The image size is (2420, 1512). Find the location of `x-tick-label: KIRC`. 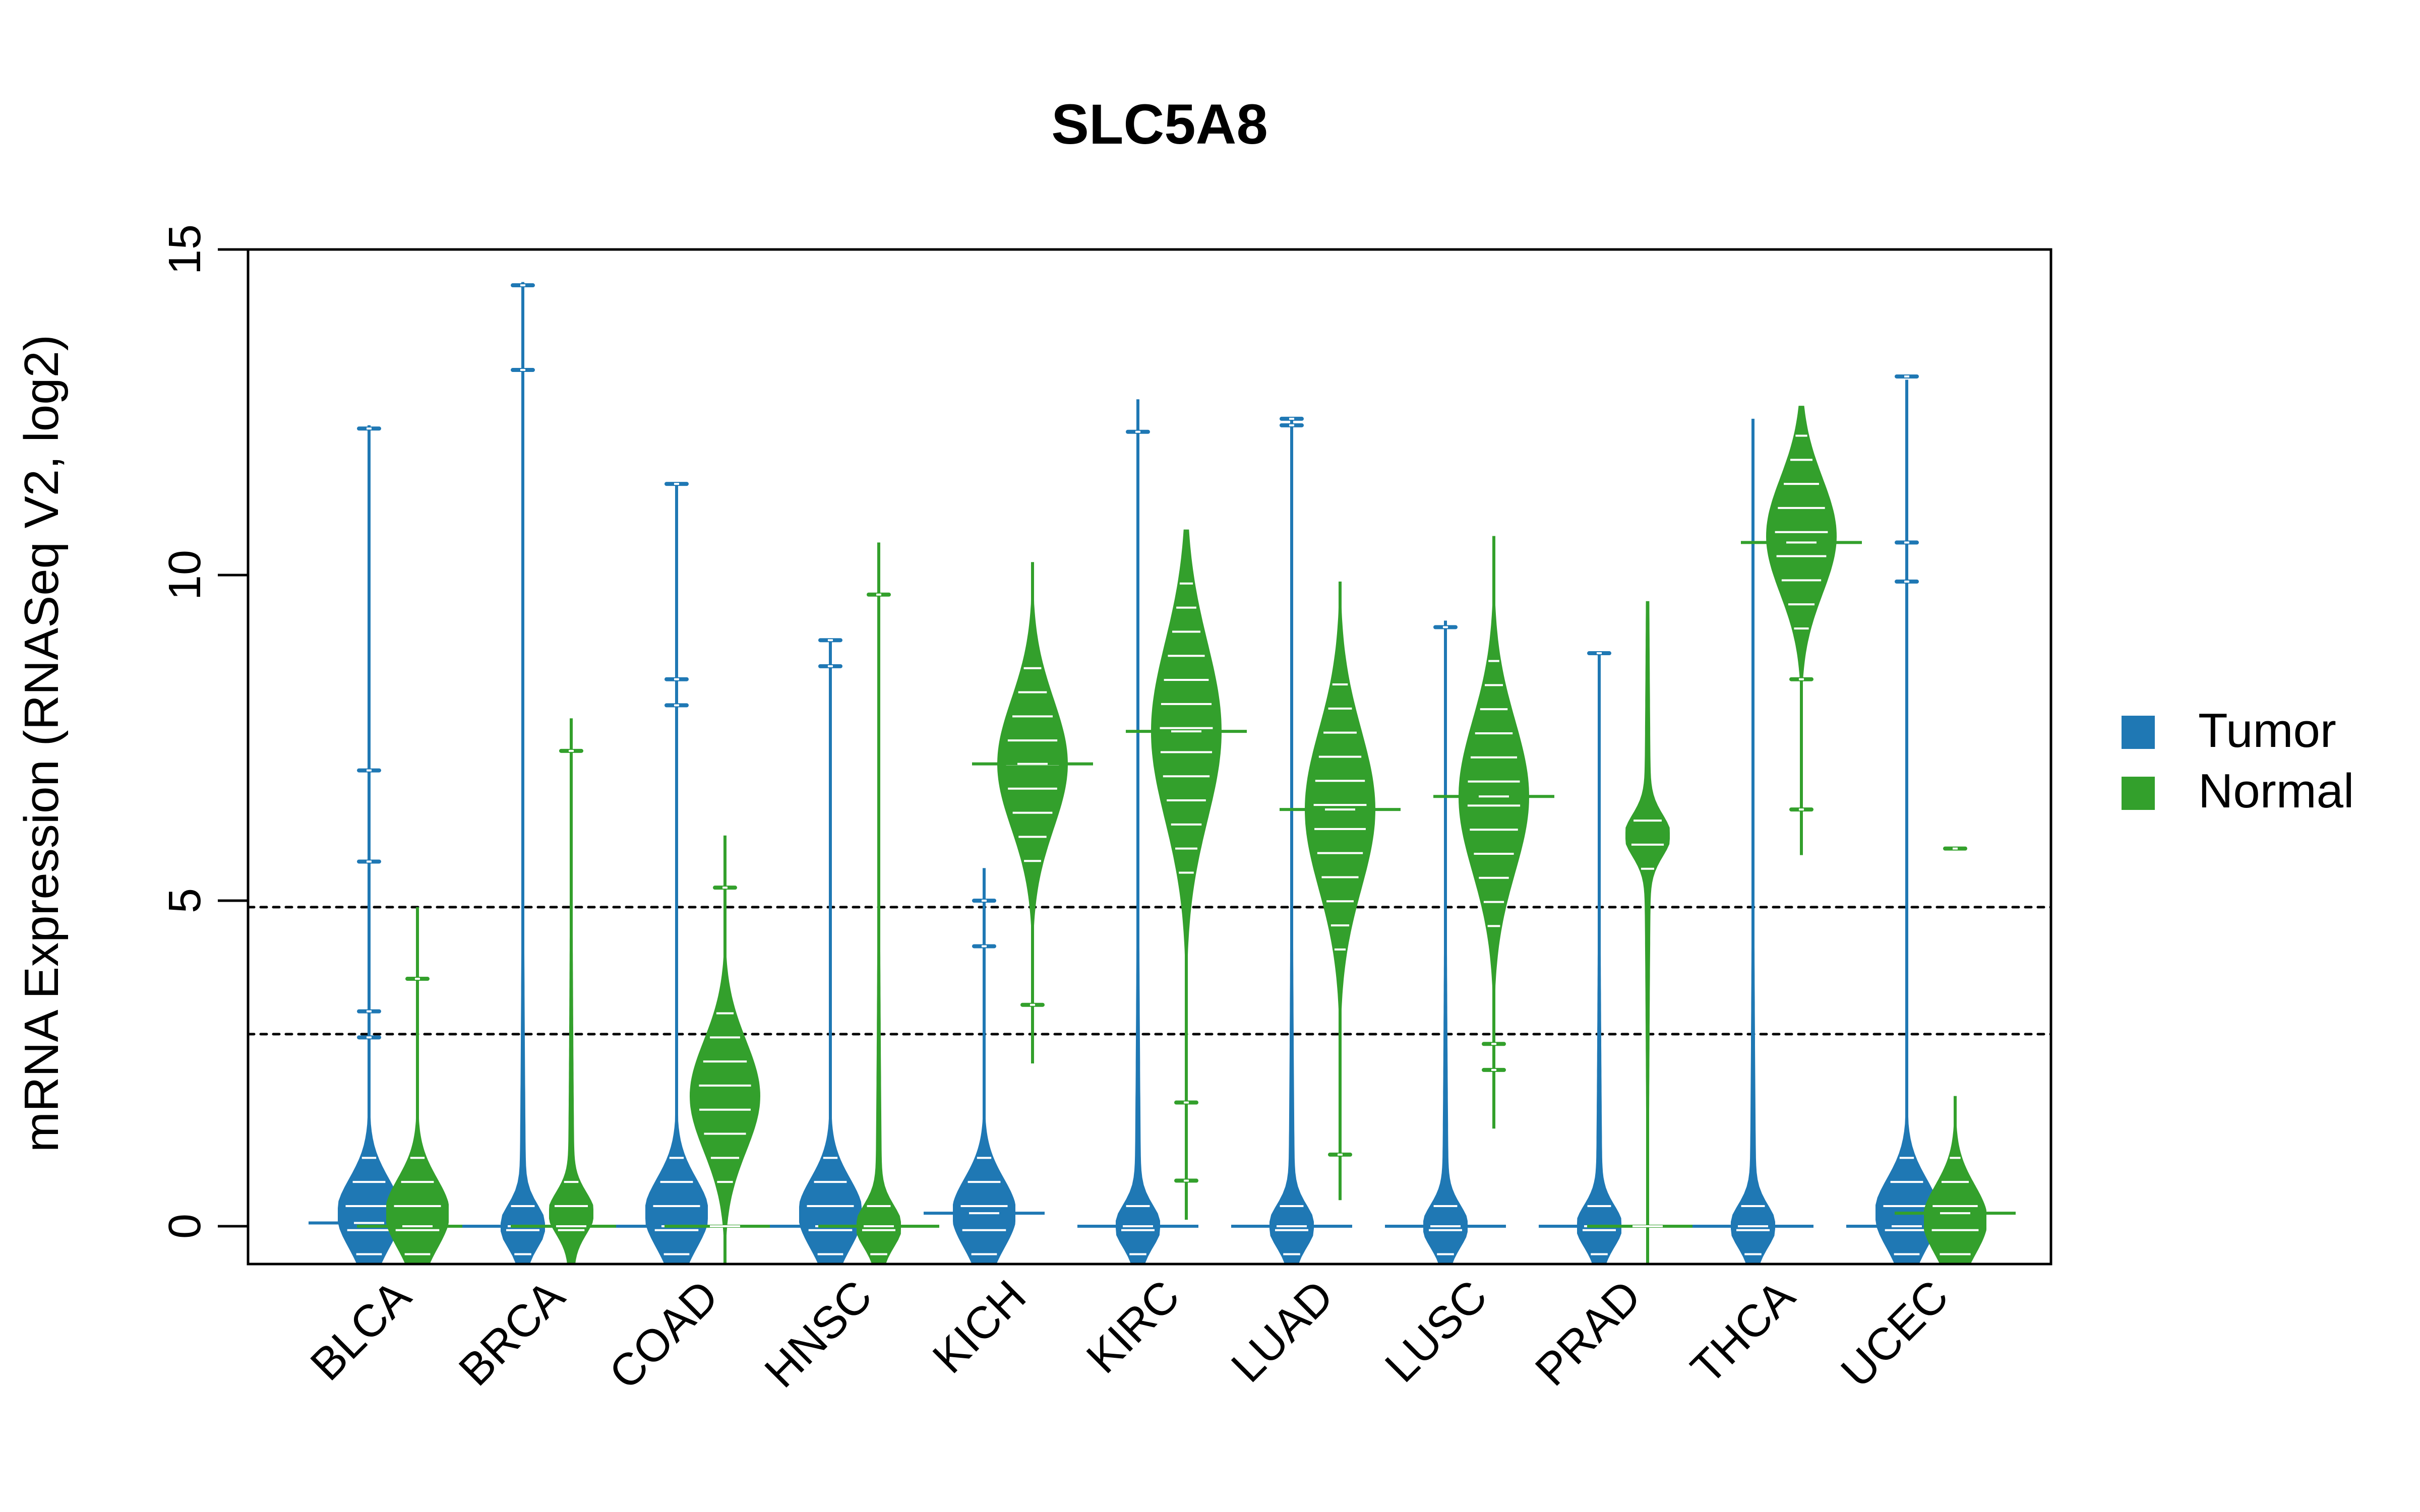

x-tick-label: KIRC is located at coordinates (1133, 1327).